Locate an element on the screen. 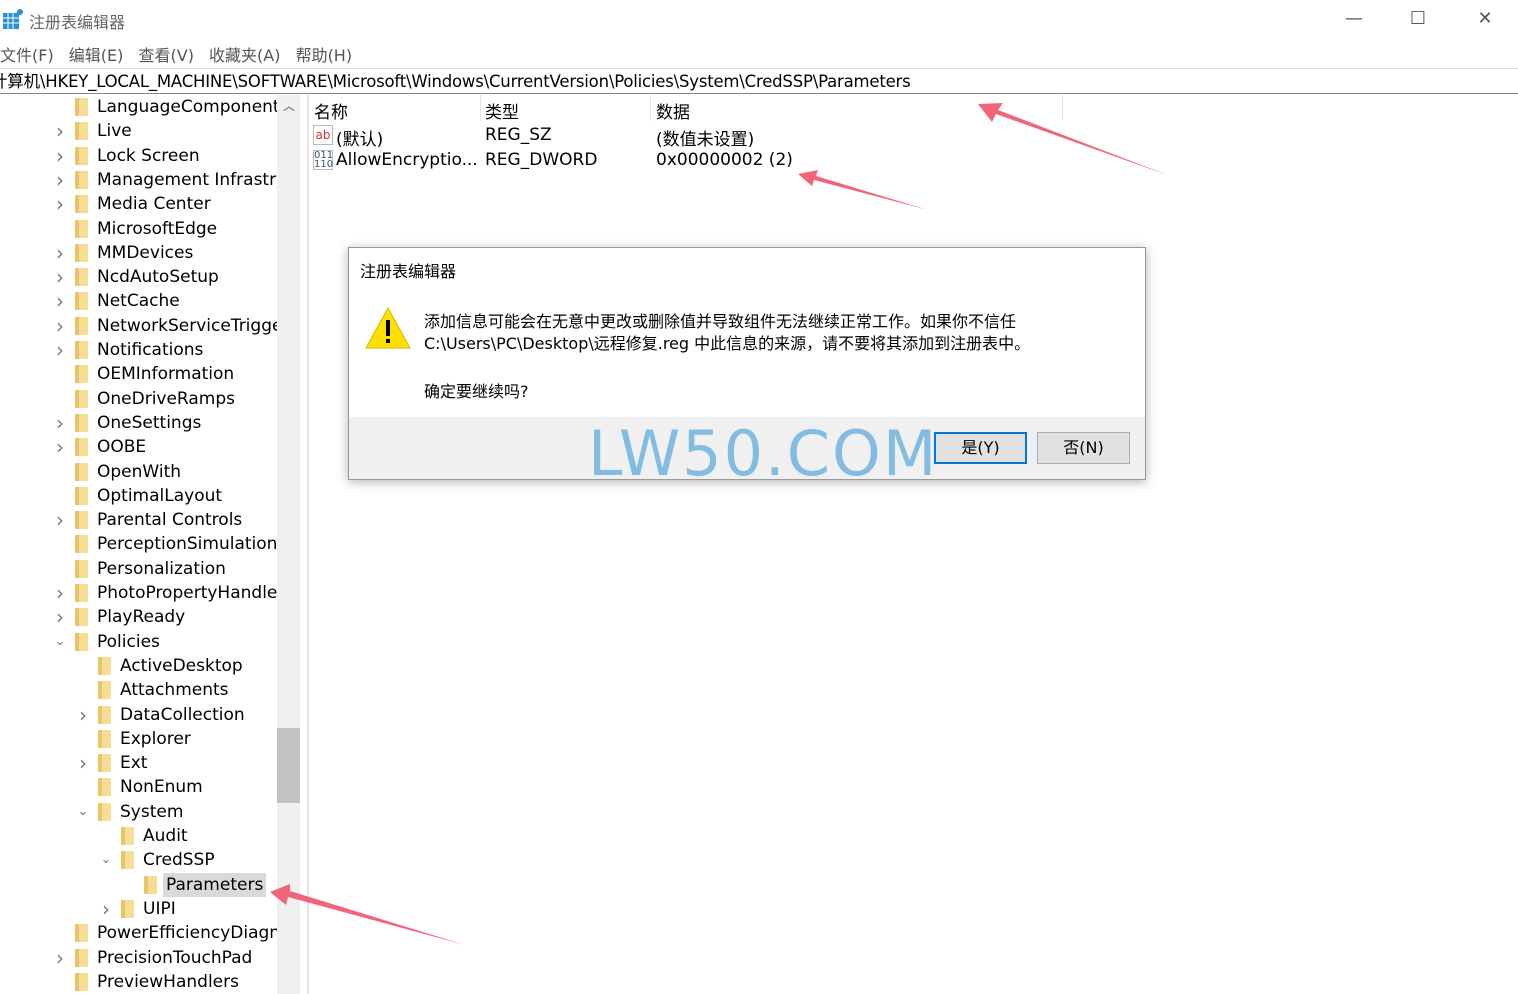  tree-item: PreviewHandlers is located at coordinates (150, 982).